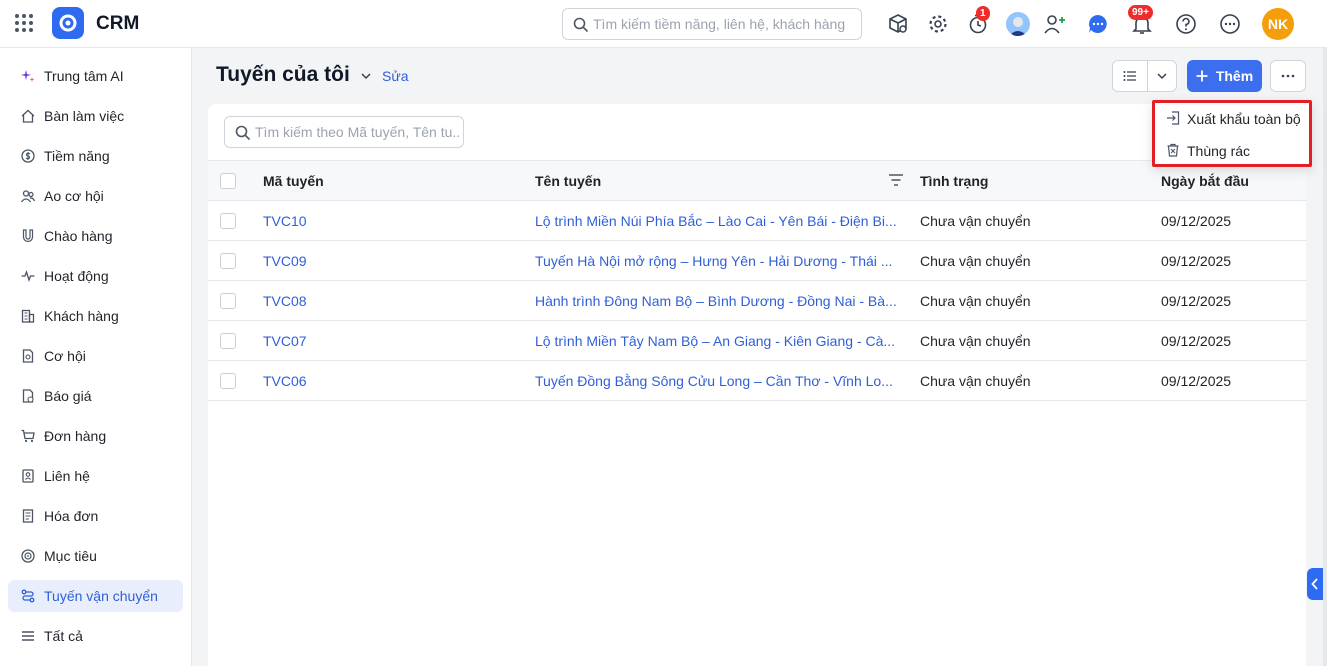  I want to click on sidebar-item-shipping-routes: Tuyến vận chuyển, so click(95, 596).